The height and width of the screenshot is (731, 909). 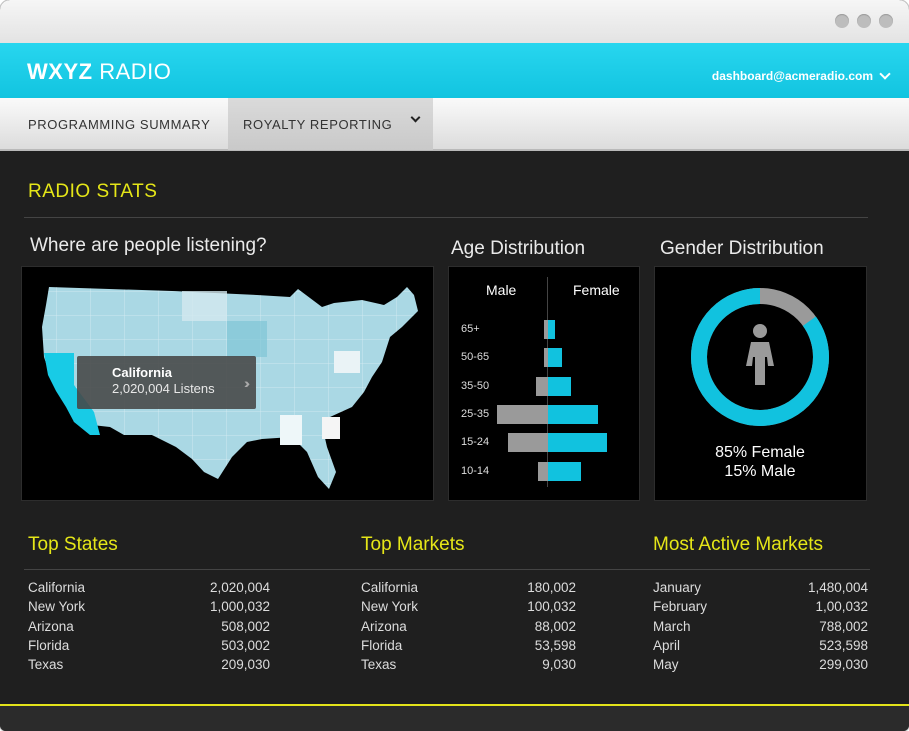 I want to click on brand-light: RADIO, so click(x=135, y=71).